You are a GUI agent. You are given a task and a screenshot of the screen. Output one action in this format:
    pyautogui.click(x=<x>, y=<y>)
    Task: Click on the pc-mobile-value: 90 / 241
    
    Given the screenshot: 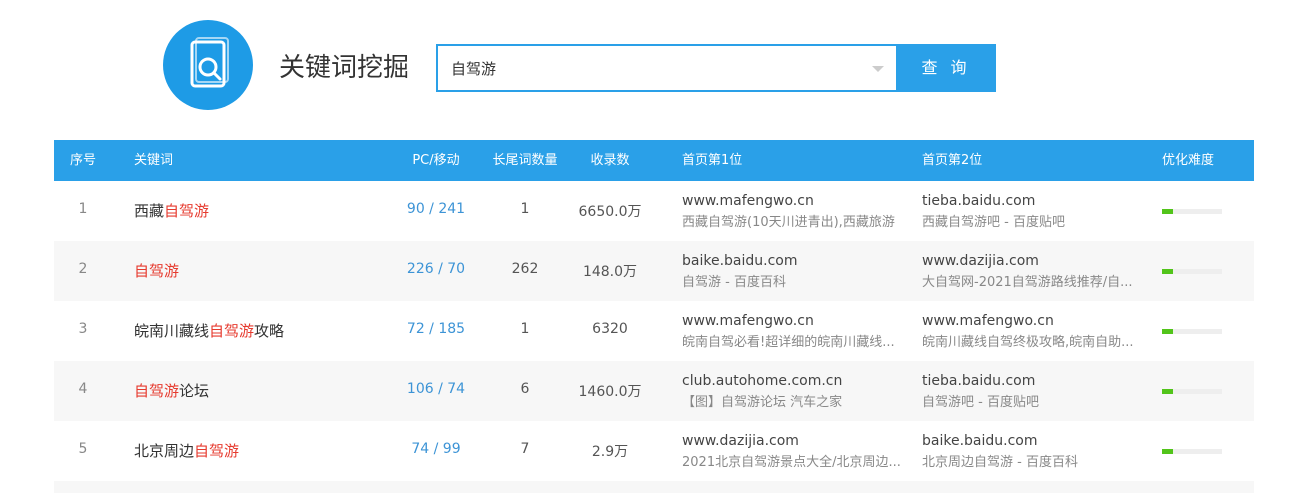 What is the action you would take?
    pyautogui.click(x=436, y=209)
    